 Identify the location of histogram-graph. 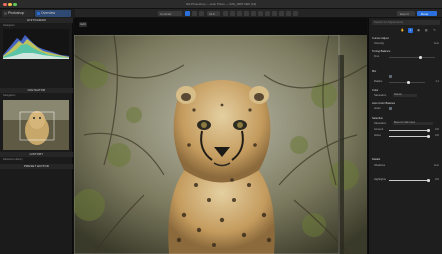
(36, 44).